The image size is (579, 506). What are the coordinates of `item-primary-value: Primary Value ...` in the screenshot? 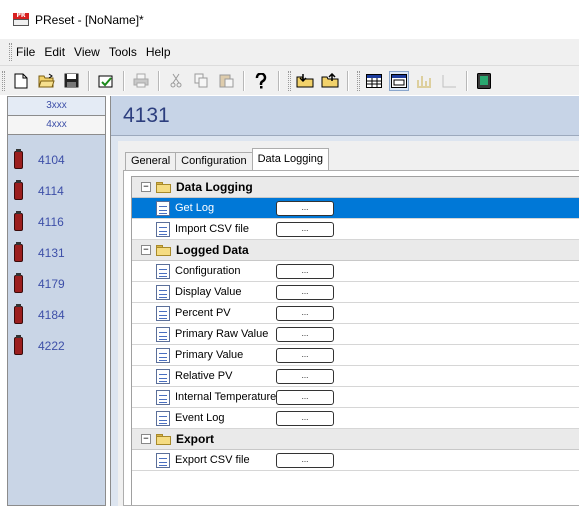 It's located at (355, 355).